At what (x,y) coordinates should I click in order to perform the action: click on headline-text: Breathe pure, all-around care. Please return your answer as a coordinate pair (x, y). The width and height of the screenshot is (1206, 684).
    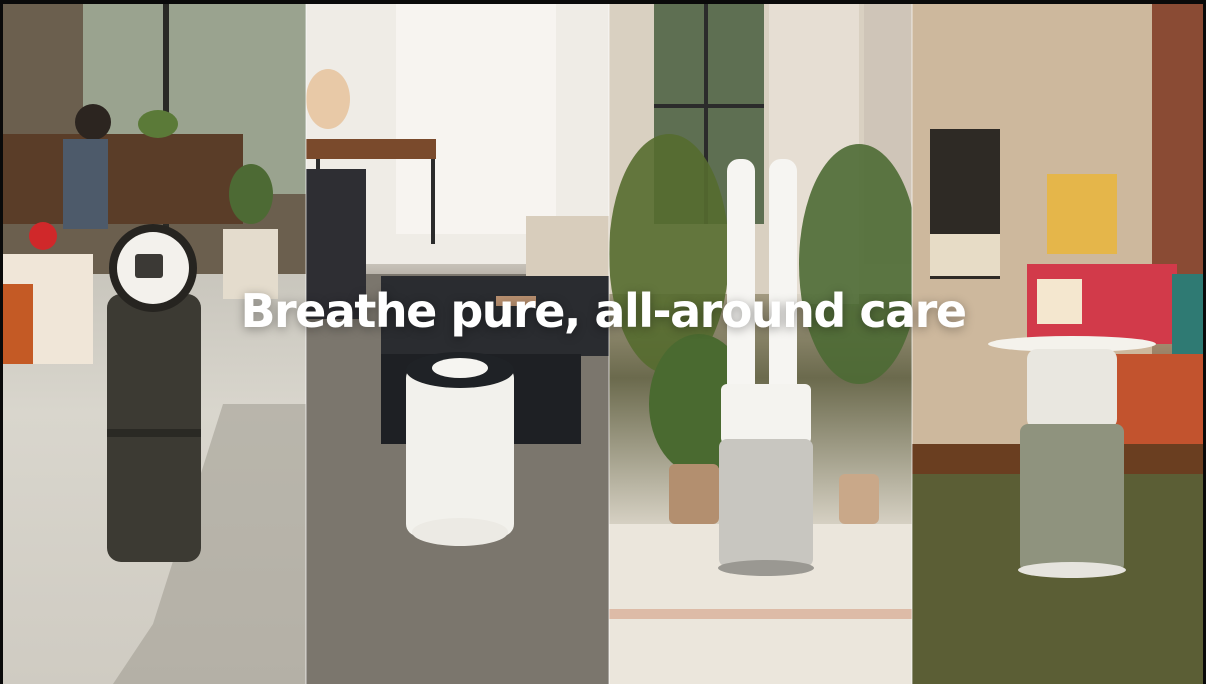
    Looking at the image, I should click on (603, 311).